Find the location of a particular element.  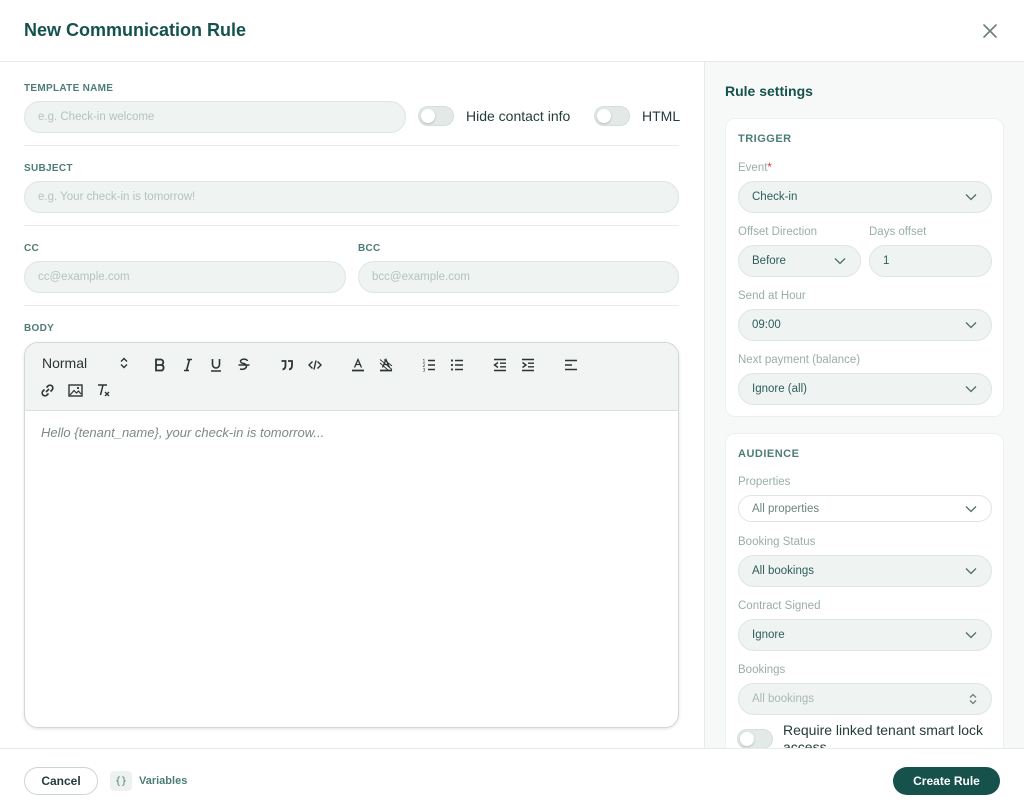

bookings-select: All bookings is located at coordinates (865, 699).